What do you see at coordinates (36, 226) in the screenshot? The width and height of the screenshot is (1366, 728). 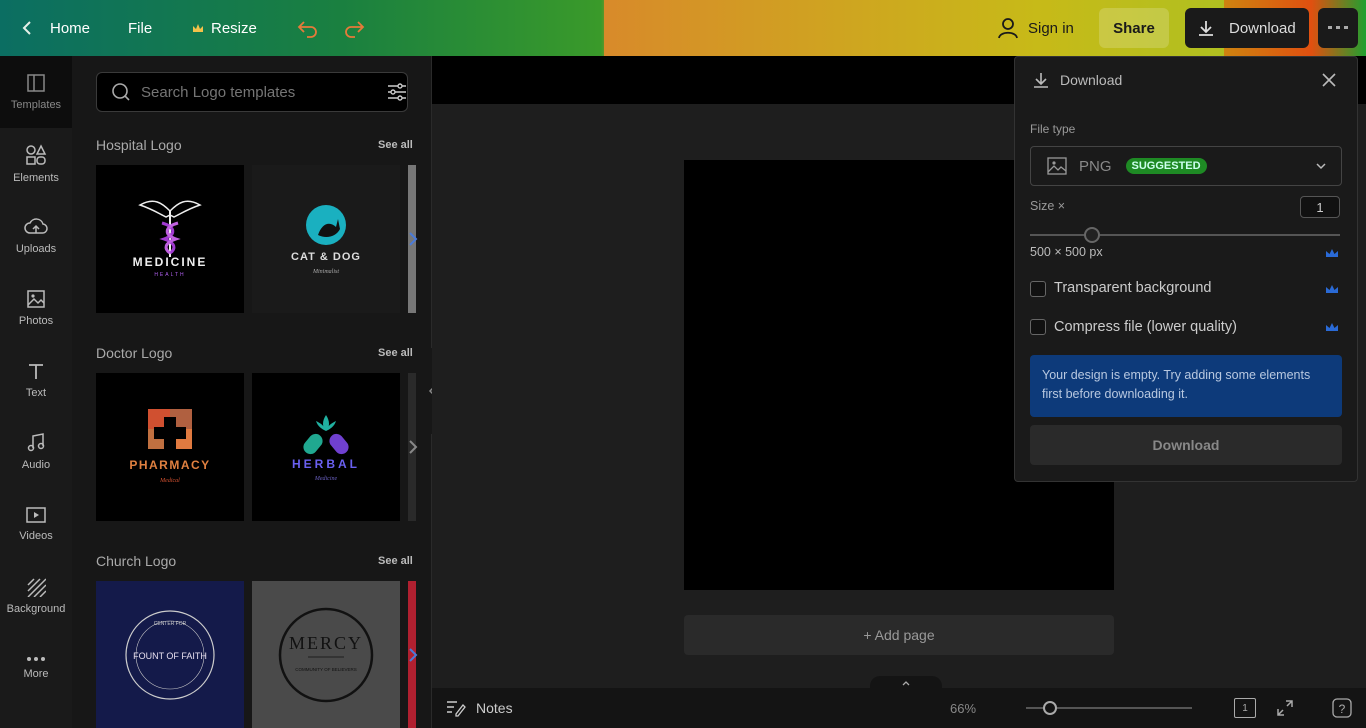 I see `upload-cloud-icon` at bounding box center [36, 226].